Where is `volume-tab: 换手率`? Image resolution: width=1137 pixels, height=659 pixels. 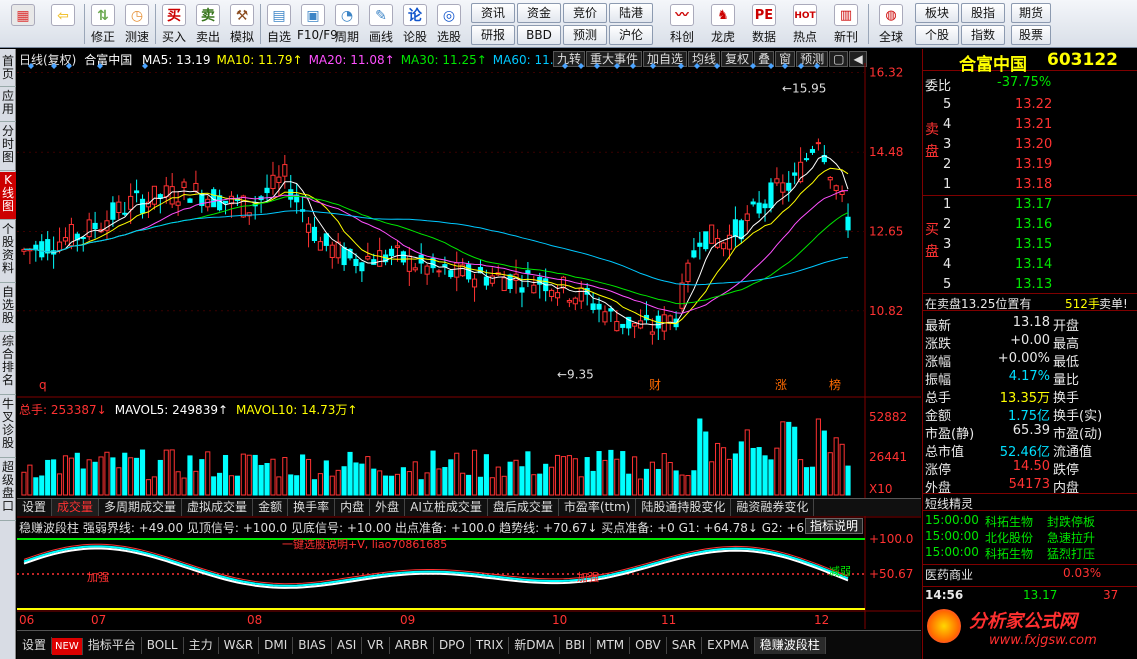
volume-tab: 换手率 is located at coordinates (312, 507).